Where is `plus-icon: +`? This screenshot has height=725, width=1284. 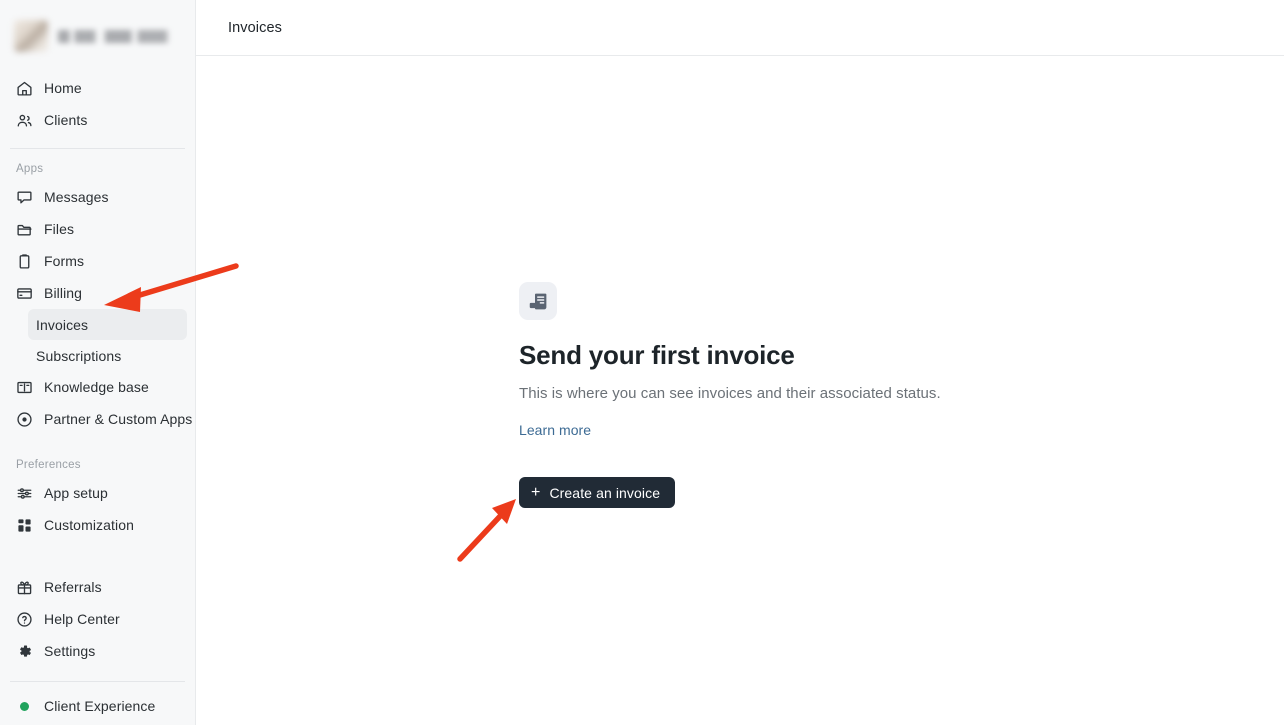
plus-icon: + is located at coordinates (536, 492).